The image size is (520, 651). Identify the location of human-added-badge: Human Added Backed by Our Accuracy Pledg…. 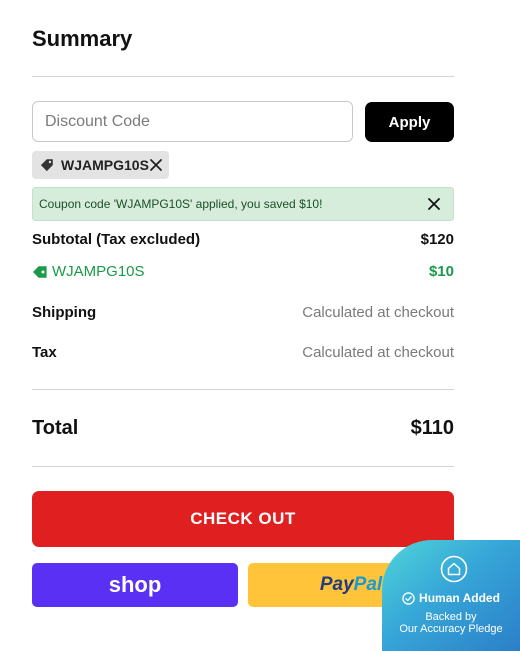
(451, 595).